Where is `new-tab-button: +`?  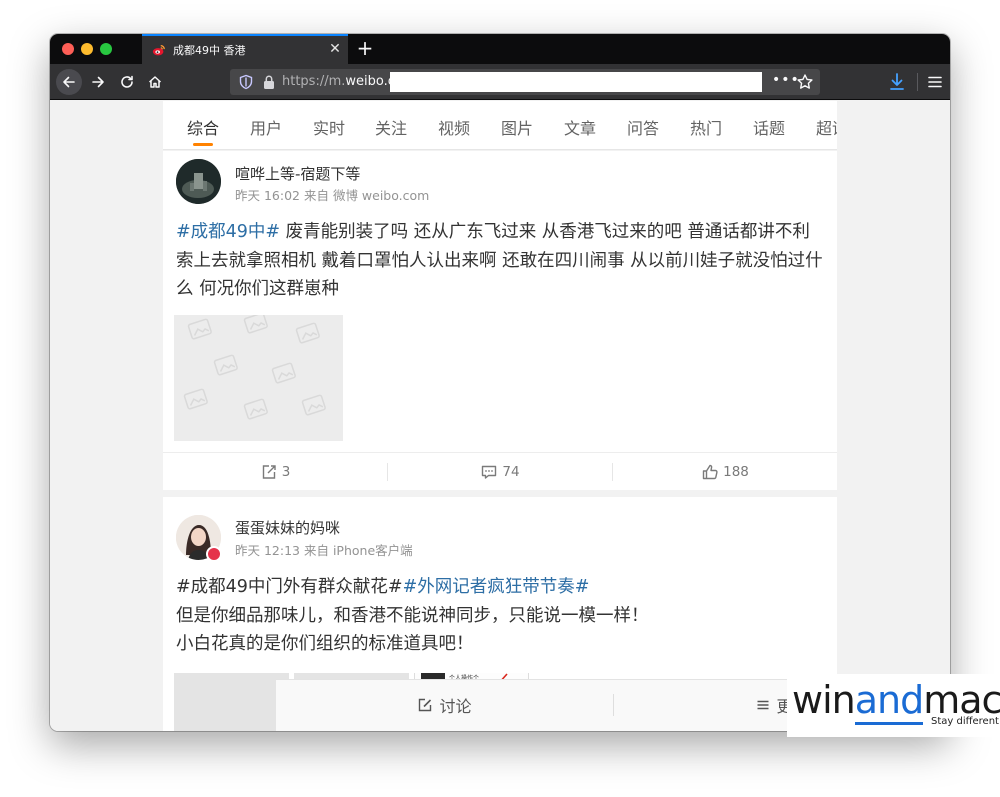
new-tab-button: + is located at coordinates (365, 48).